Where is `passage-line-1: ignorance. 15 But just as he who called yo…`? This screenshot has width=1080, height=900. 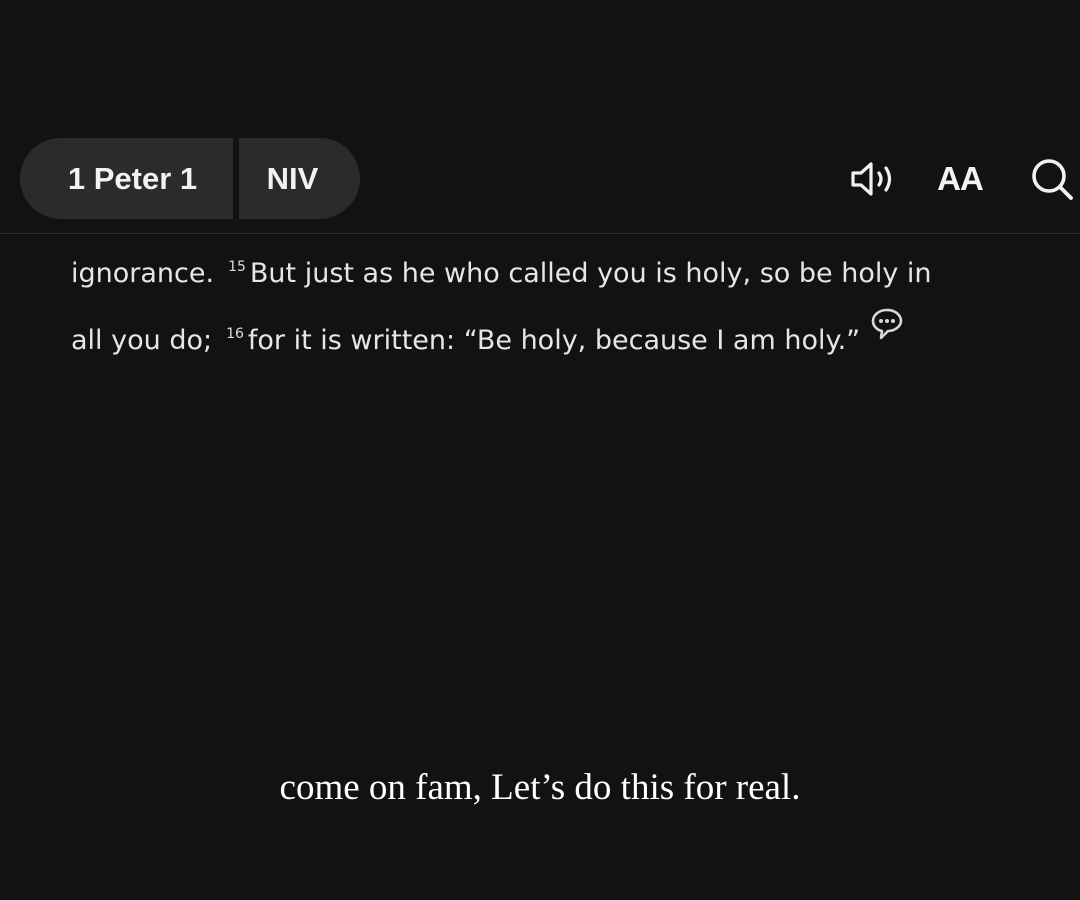 passage-line-1: ignorance. 15 But just as he who called yo… is located at coordinates (551, 270).